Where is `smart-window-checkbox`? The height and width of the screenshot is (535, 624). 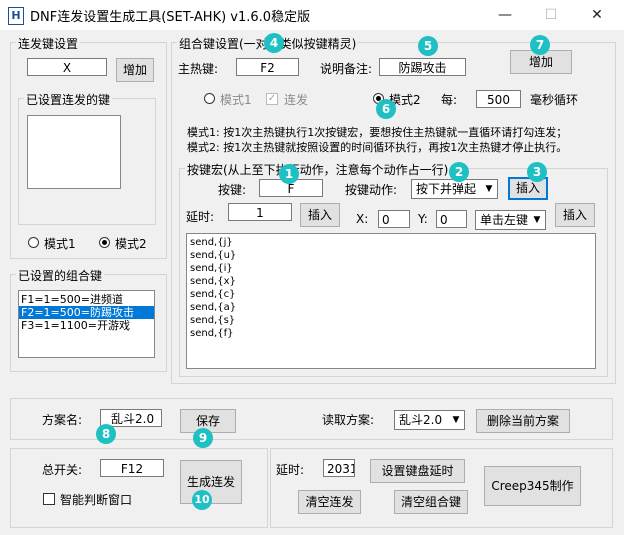
smart-window-checkbox is located at coordinates (49, 499).